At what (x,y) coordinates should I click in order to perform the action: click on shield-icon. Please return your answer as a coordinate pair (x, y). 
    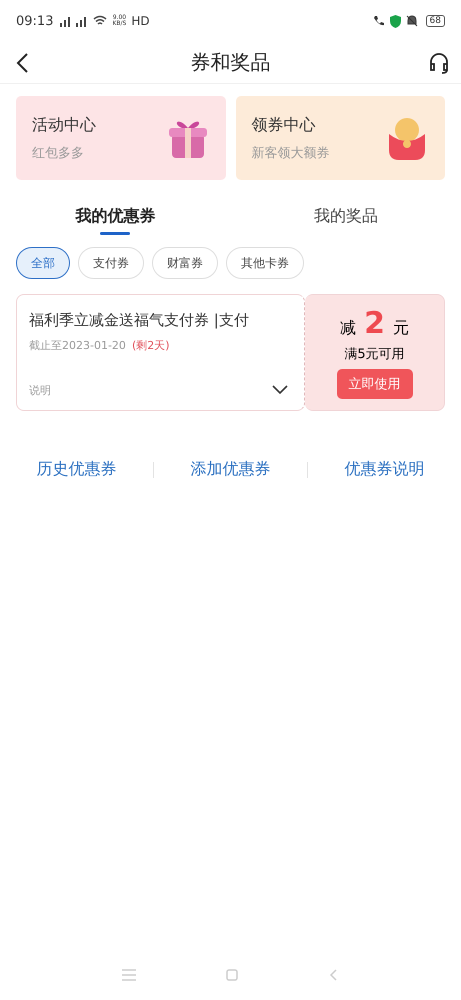
    Looking at the image, I should click on (395, 21).